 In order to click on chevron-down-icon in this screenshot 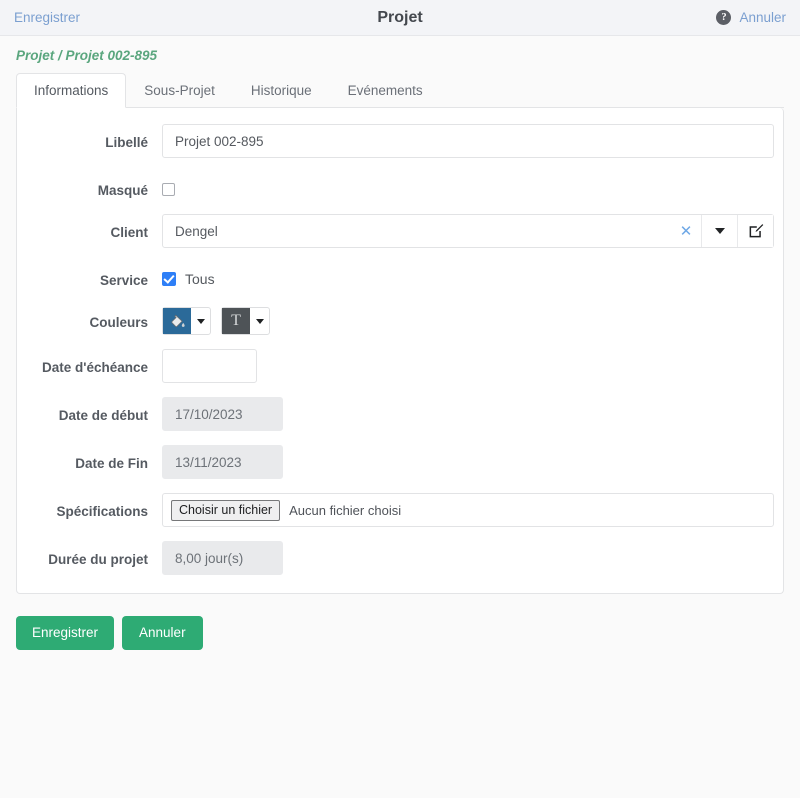, I will do `click(719, 231)`.